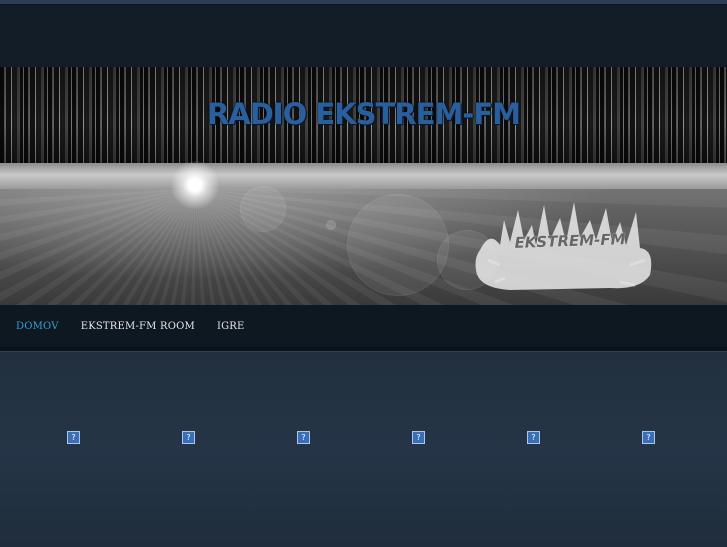 This screenshot has width=727, height=547. What do you see at coordinates (37, 326) in the screenshot?
I see `nav-item-domov: DOMOV` at bounding box center [37, 326].